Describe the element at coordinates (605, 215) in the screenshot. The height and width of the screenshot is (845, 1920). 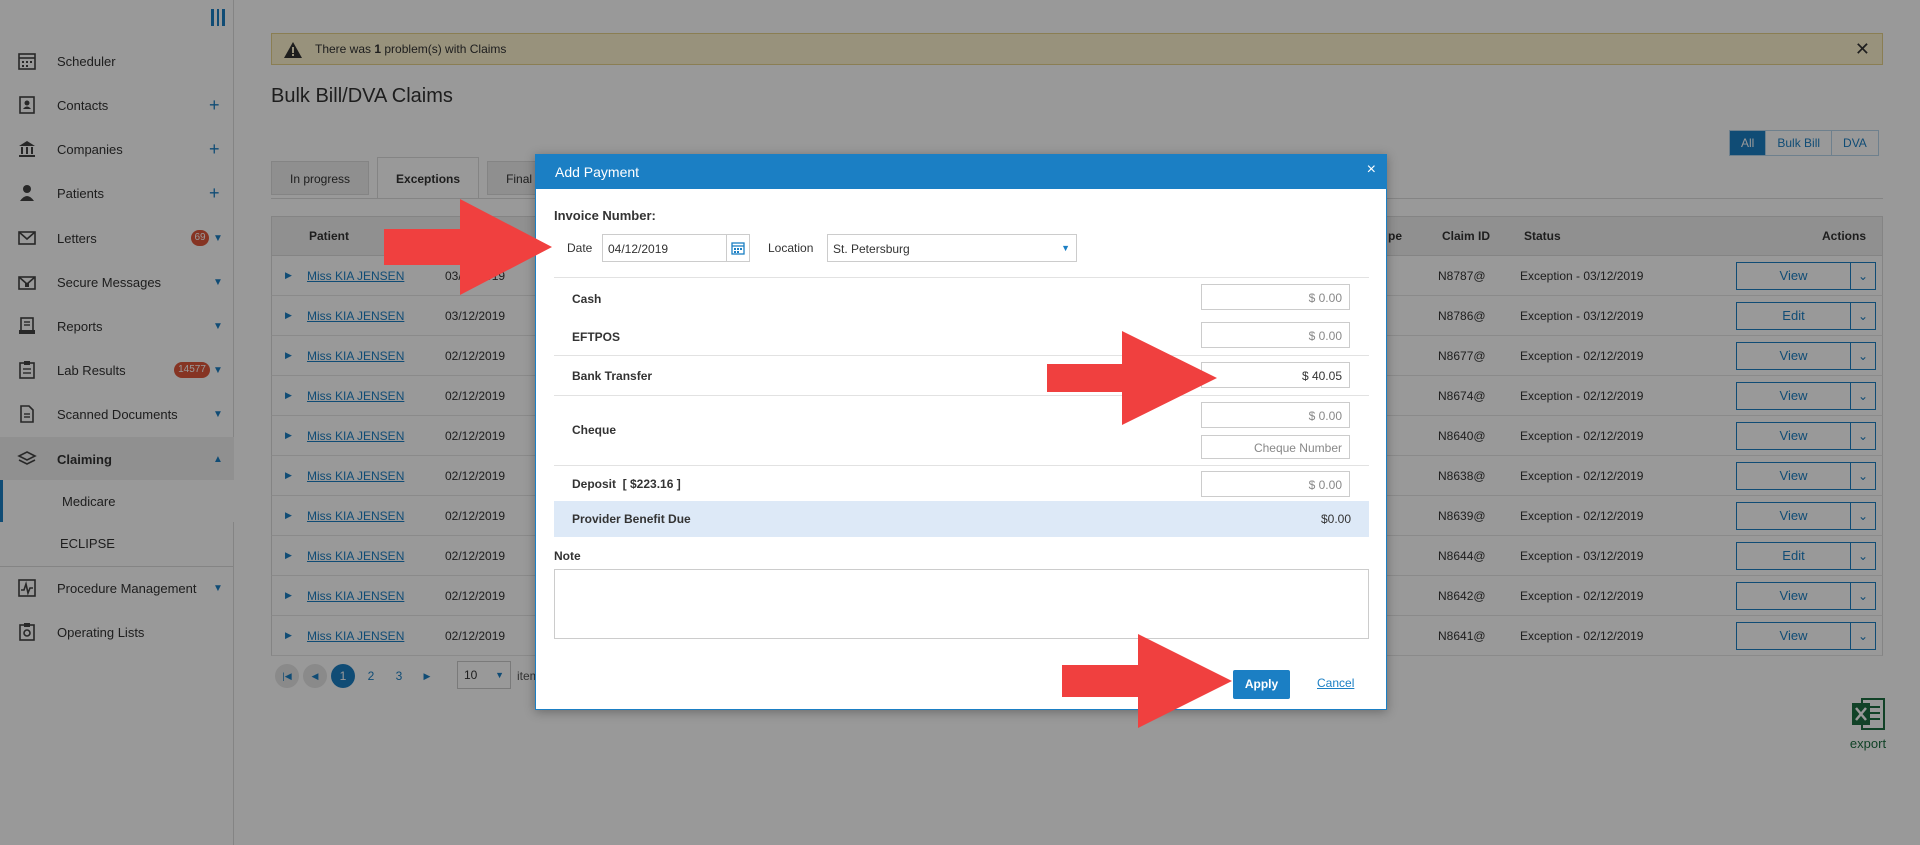
I see `invoice-number-label: Invoice Number:` at that location.